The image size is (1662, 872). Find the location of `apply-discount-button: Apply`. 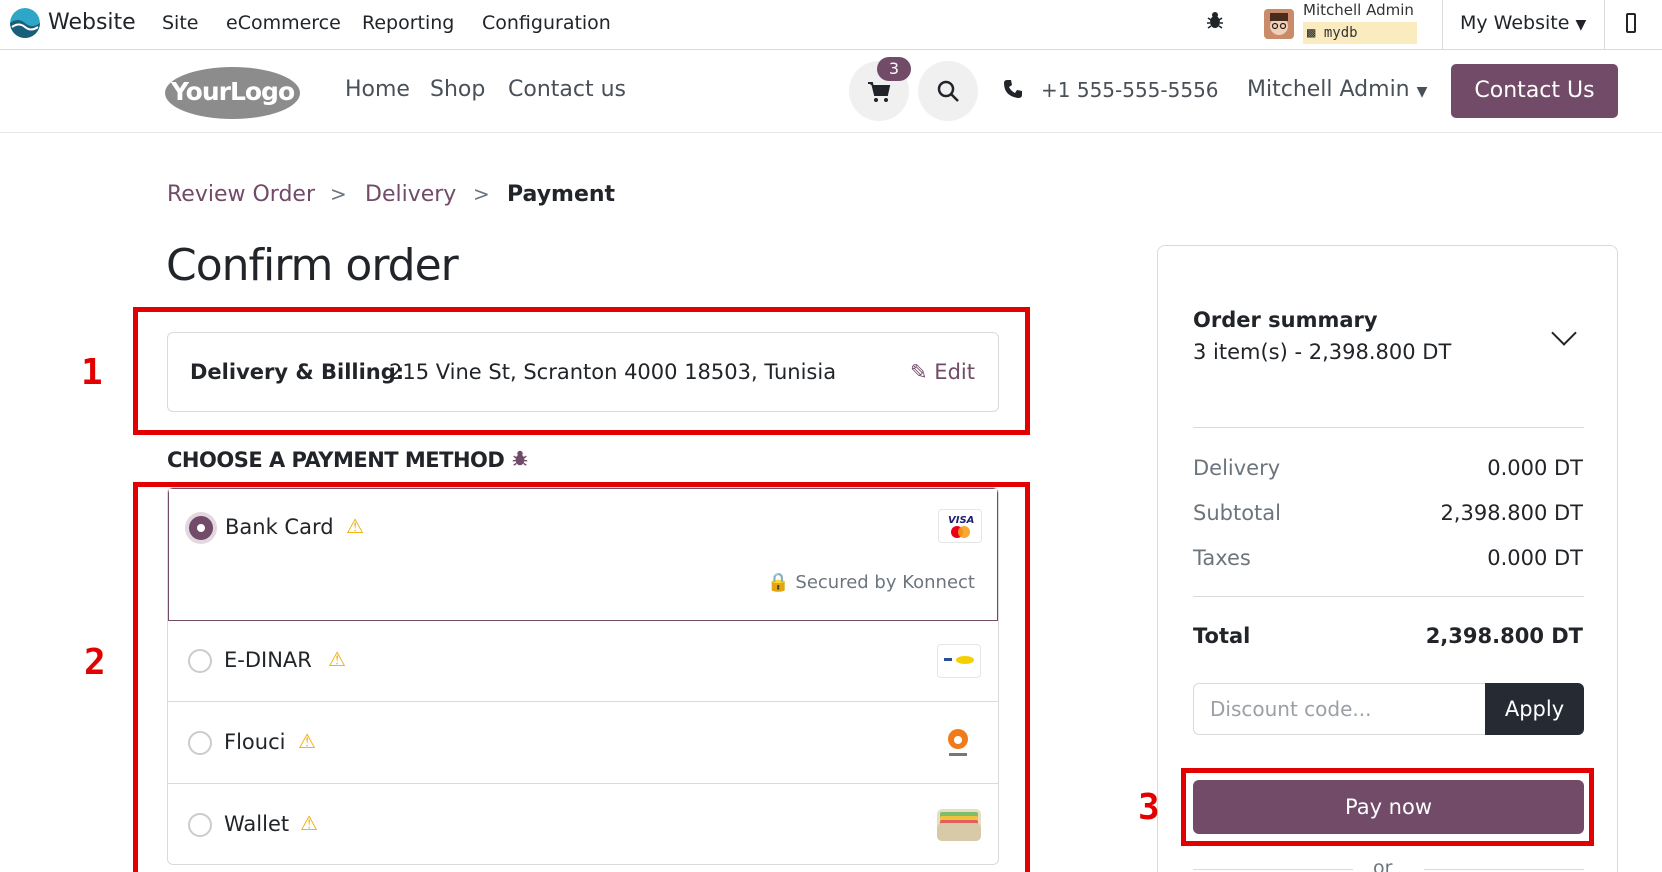

apply-discount-button: Apply is located at coordinates (1534, 709).